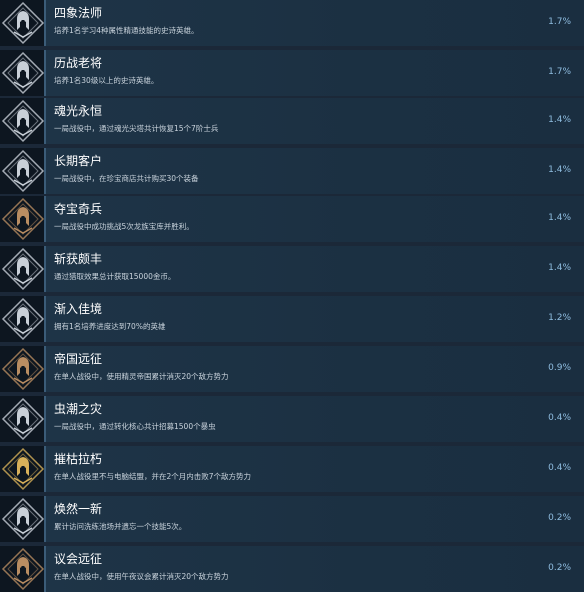 The image size is (584, 592). I want to click on achievement-title: 虫潮之灾, so click(78, 409).